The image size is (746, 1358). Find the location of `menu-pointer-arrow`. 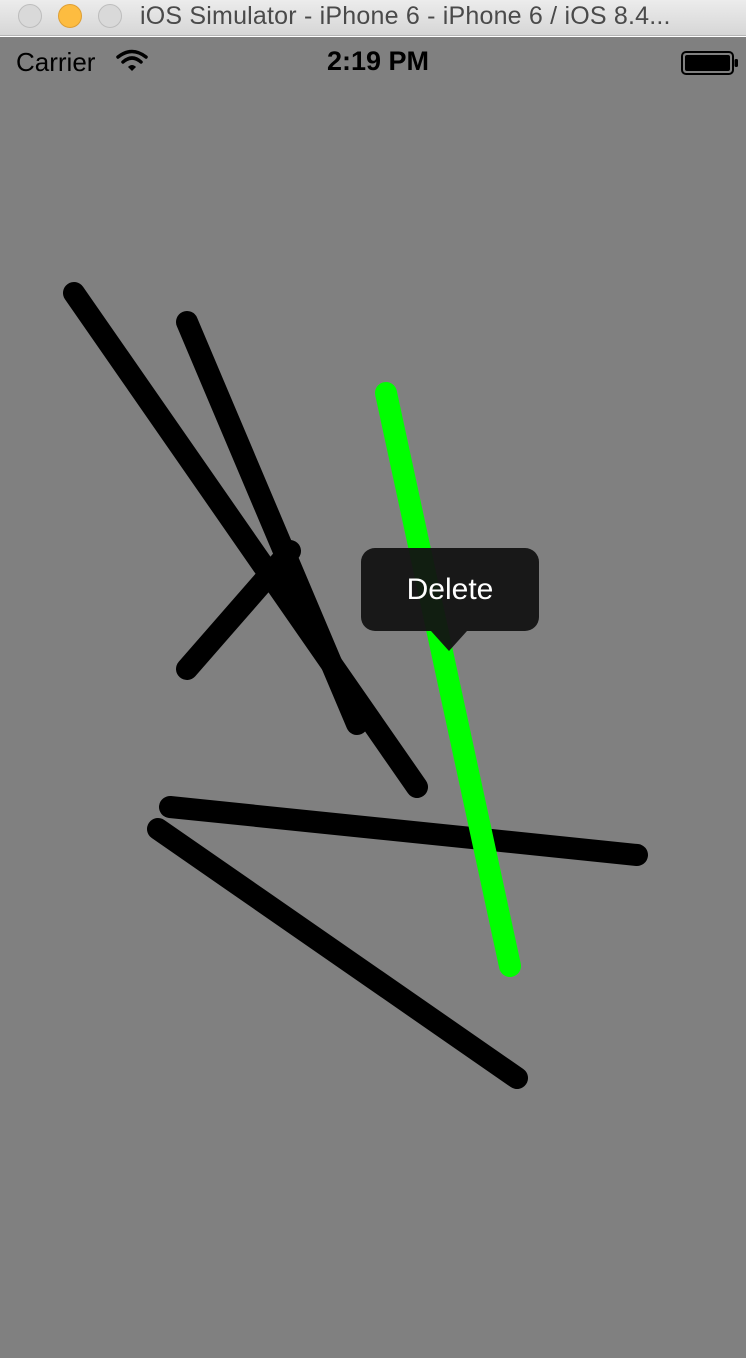

menu-pointer-arrow is located at coordinates (449, 641).